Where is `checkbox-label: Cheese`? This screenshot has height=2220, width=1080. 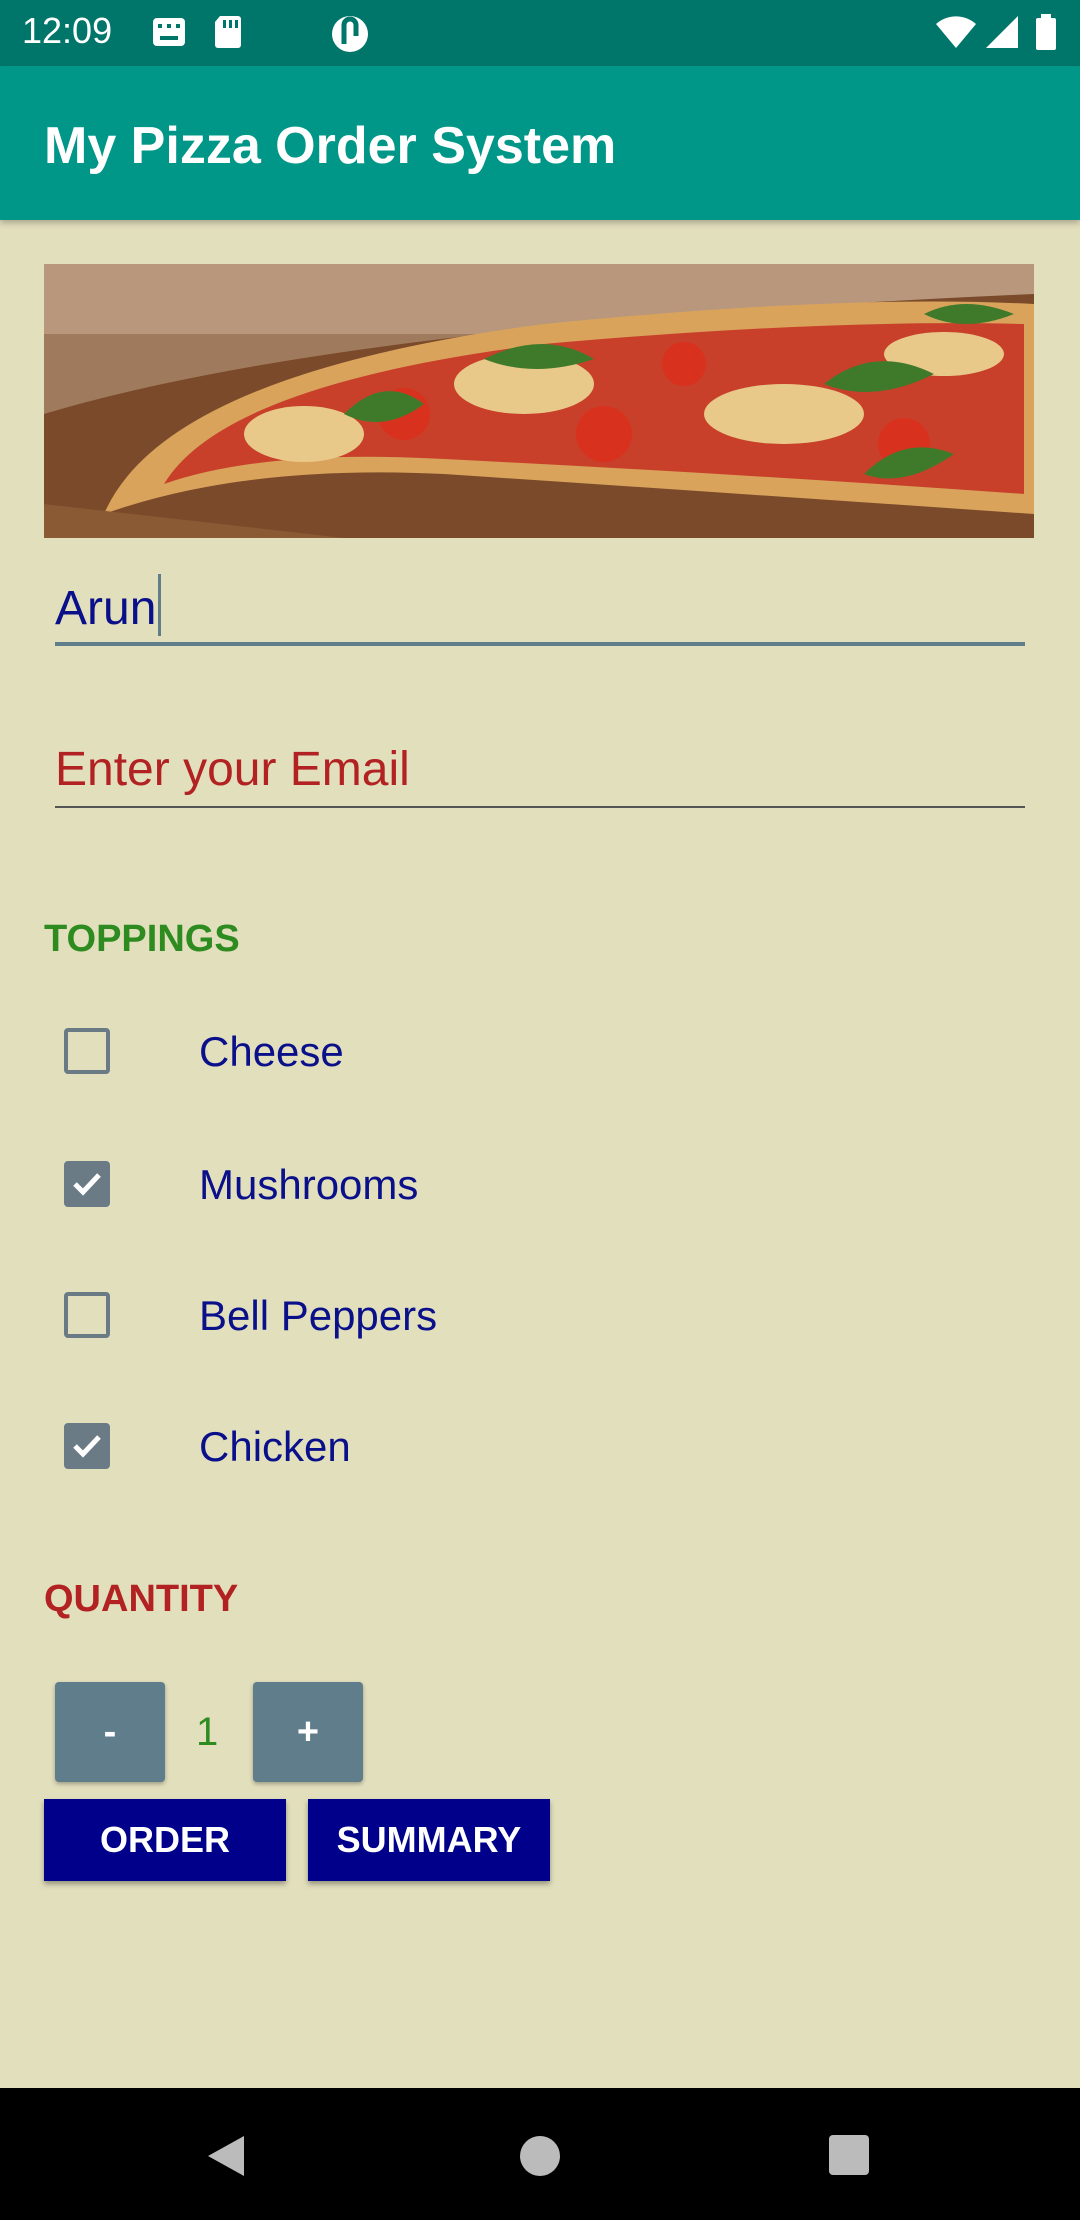 checkbox-label: Cheese is located at coordinates (271, 1051).